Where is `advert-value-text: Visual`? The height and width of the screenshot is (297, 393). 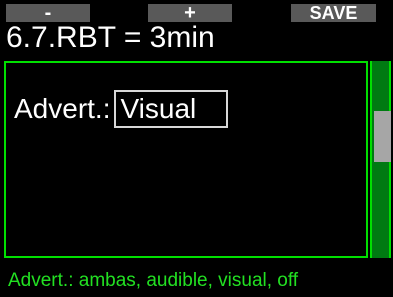
advert-value-text: Visual is located at coordinates (158, 108).